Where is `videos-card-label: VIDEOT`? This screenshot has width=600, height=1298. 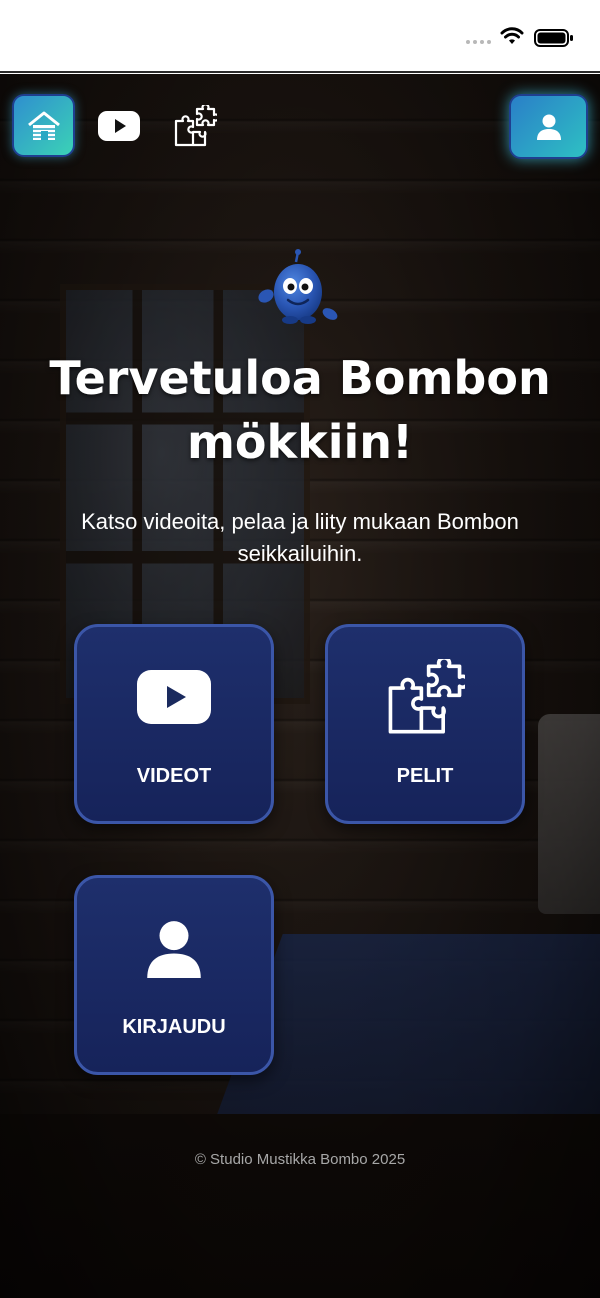
videos-card-label: VIDEOT is located at coordinates (174, 776).